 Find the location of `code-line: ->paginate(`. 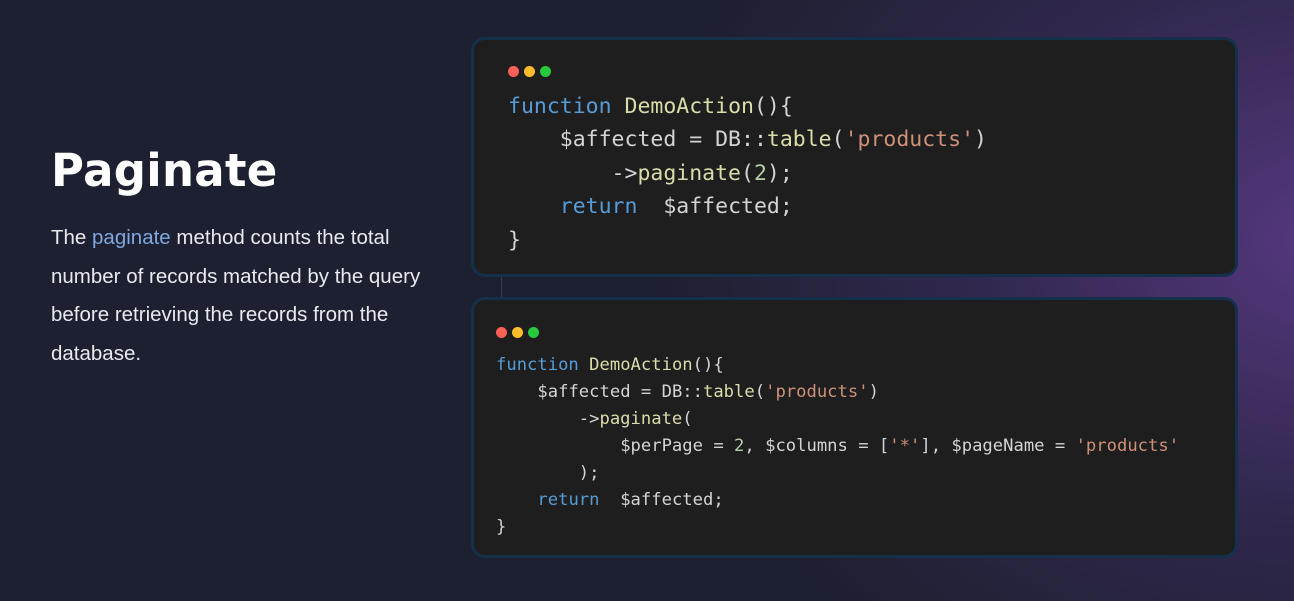

code-line: ->paginate( is located at coordinates (837, 419).